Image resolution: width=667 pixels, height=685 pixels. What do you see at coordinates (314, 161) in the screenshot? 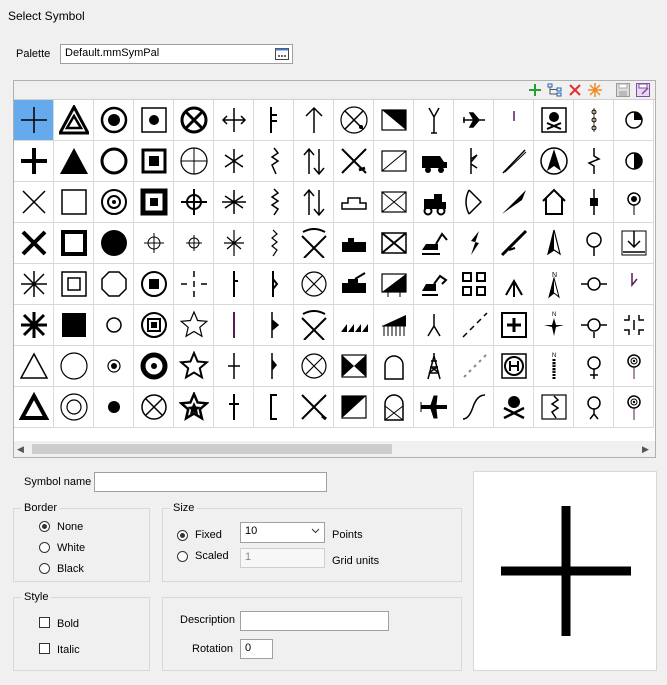
I see `arrows-updown-icon` at bounding box center [314, 161].